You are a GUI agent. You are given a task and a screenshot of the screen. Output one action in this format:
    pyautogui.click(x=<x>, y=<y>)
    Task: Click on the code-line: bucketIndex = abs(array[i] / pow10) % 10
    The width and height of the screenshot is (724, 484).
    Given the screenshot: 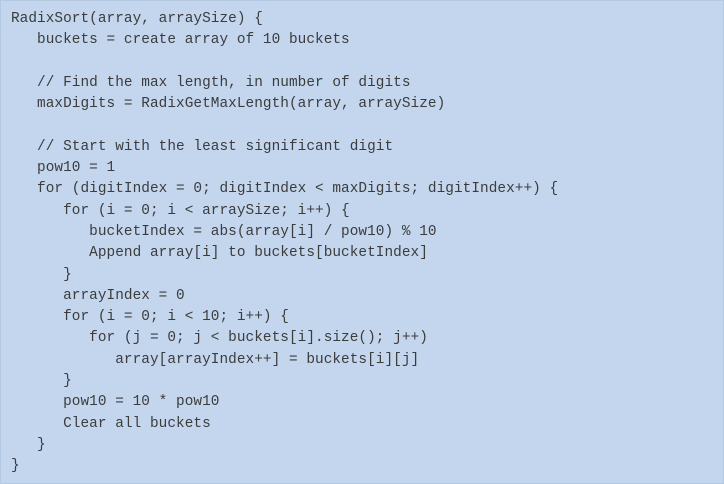 What is the action you would take?
    pyautogui.click(x=224, y=231)
    